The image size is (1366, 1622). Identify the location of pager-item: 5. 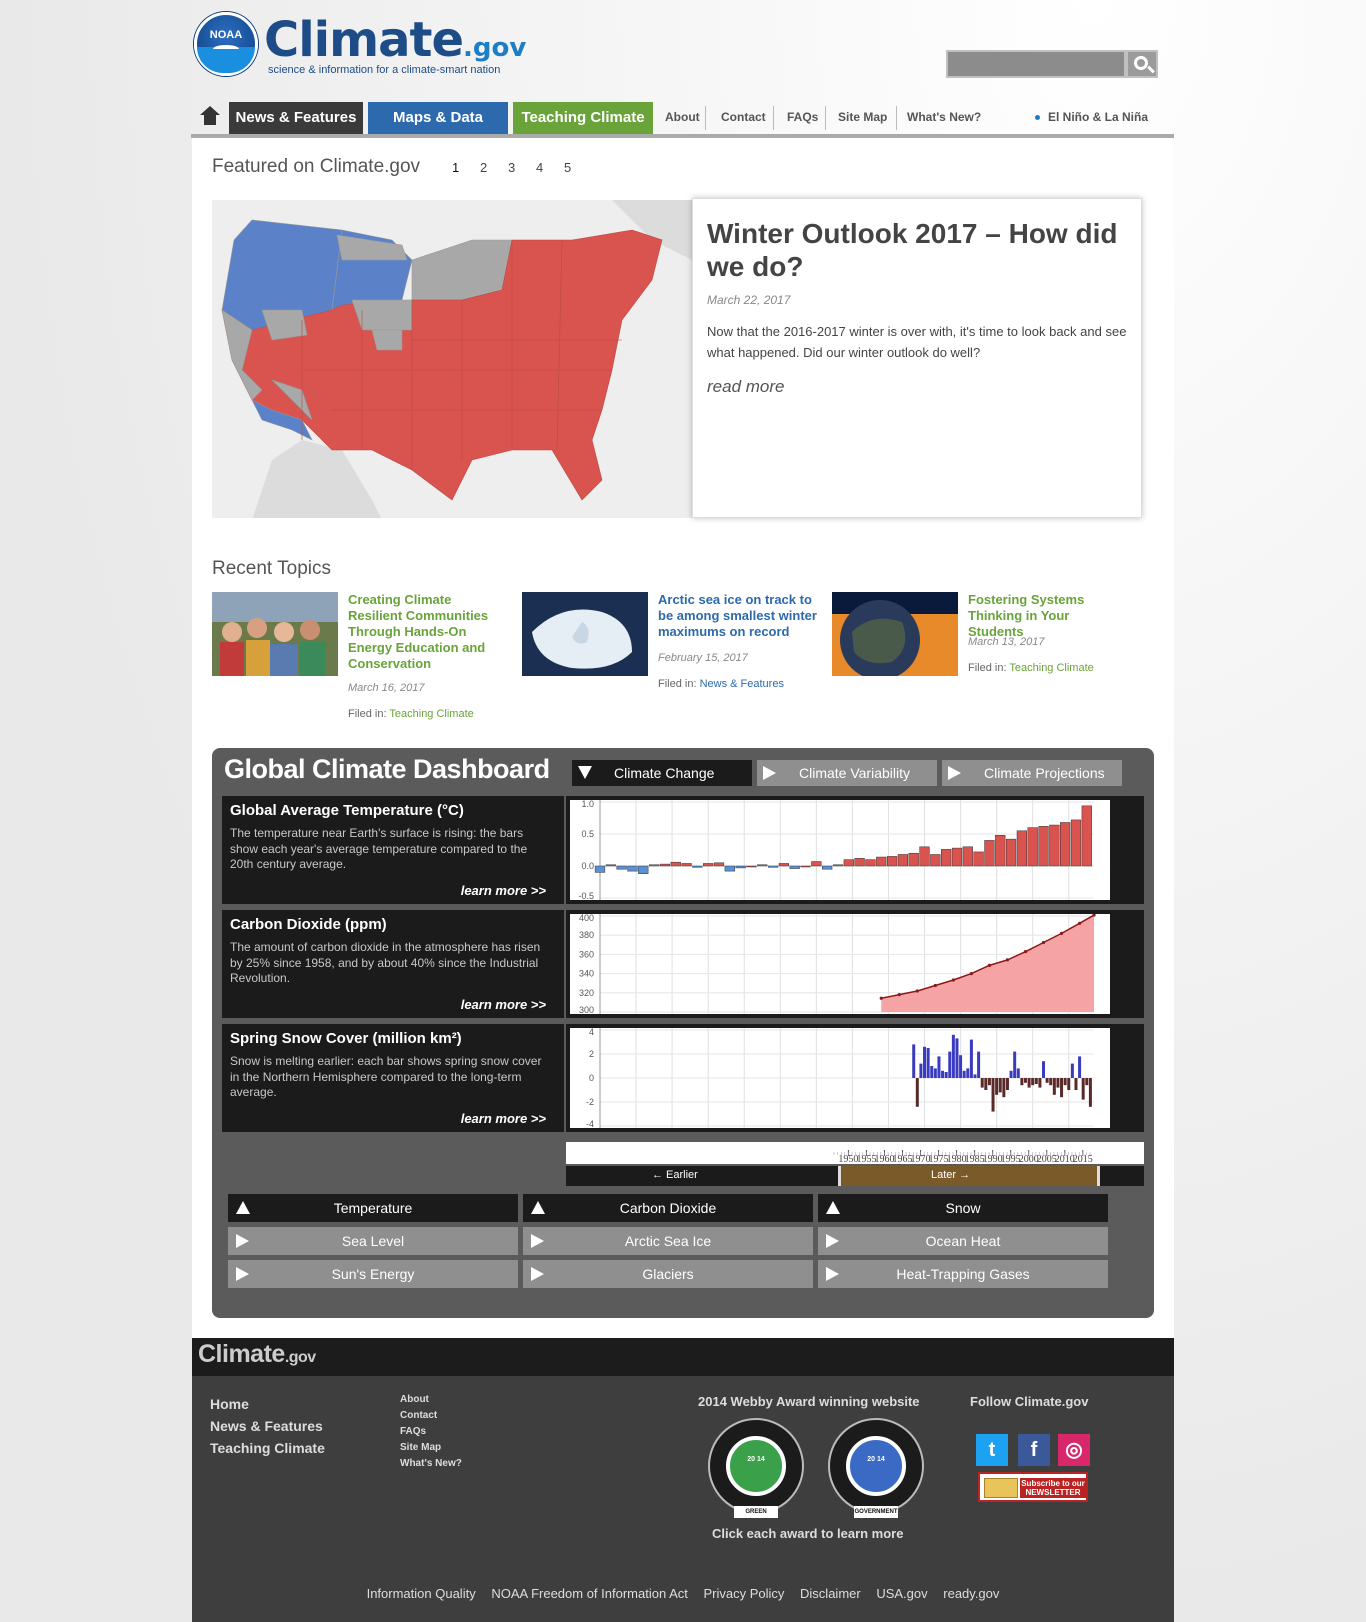
(578, 167).